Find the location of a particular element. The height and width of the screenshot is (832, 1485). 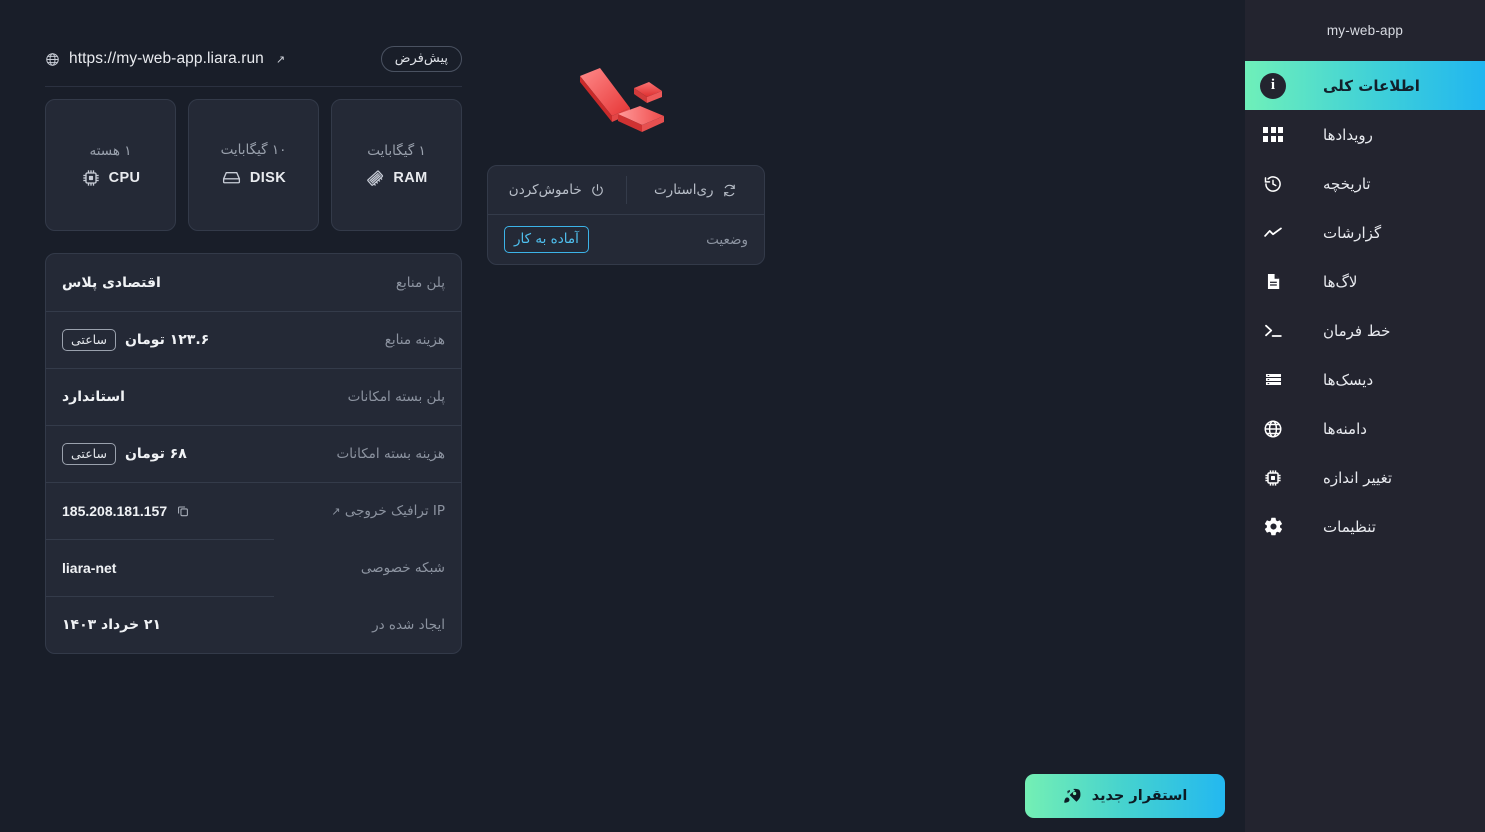

sidebar-item-label: رویدادها is located at coordinates (1348, 134).